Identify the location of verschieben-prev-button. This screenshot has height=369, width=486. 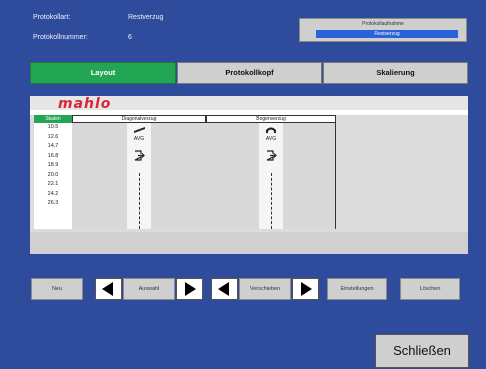
(224, 289).